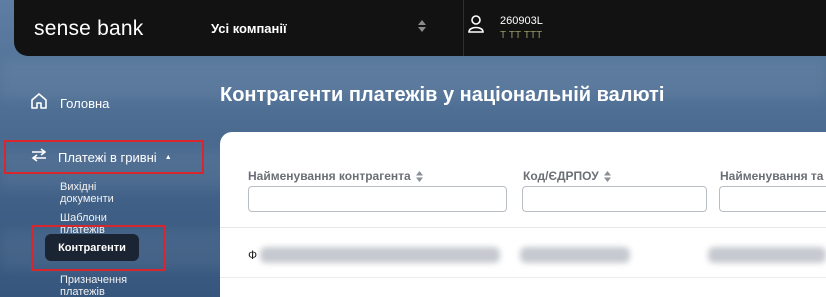 This screenshot has width=826, height=297. I want to click on column-header-label: Найменування та, so click(772, 176).